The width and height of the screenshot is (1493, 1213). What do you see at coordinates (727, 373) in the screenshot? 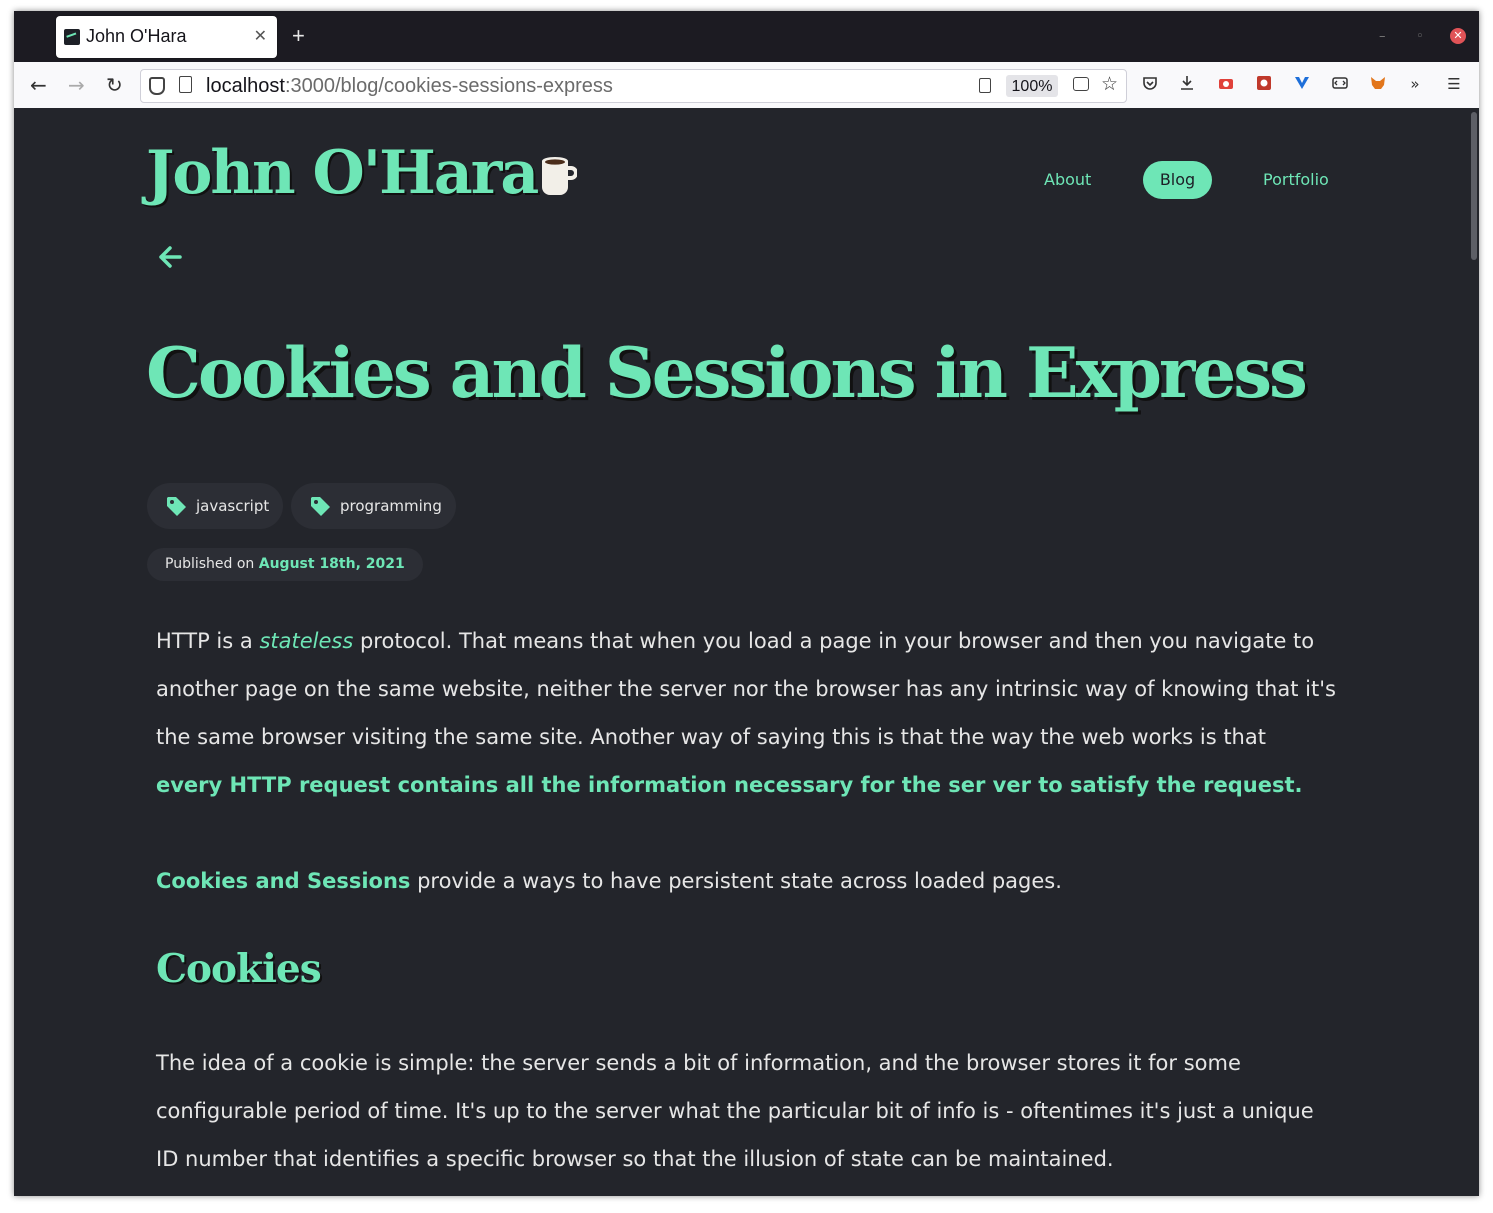
I see `post-title: Cookies and Sessions in Express` at bounding box center [727, 373].